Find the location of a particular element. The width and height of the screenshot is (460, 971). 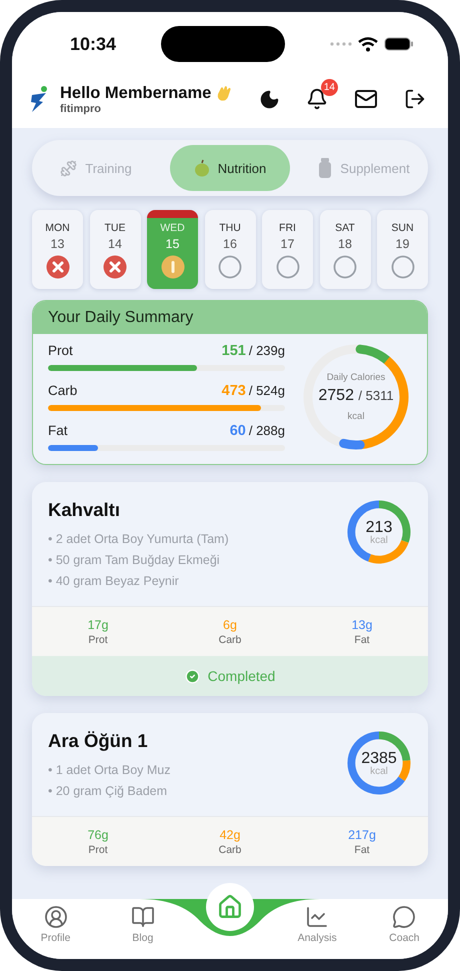

macro-value: 60 / 288g is located at coordinates (257, 431).